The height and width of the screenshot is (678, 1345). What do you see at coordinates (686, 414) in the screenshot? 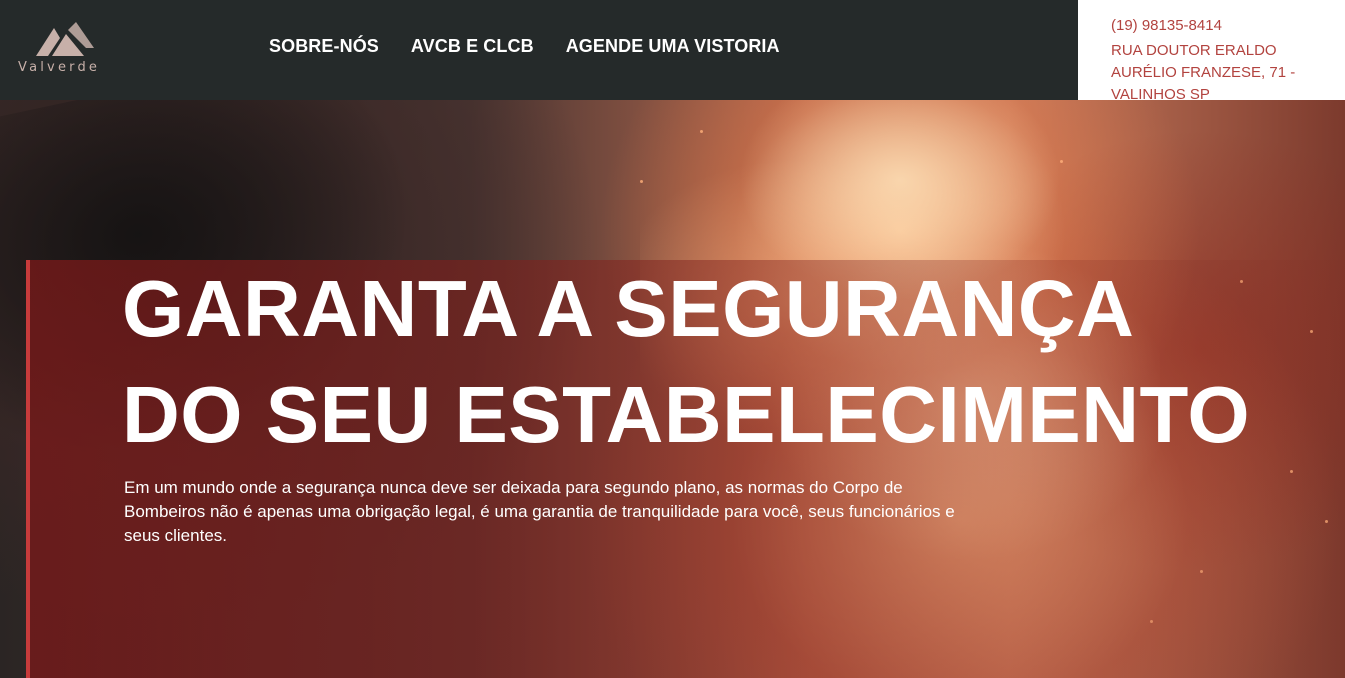
I see `hero-headline-line-2: DO SEU ESTABELECIMENTO` at bounding box center [686, 414].